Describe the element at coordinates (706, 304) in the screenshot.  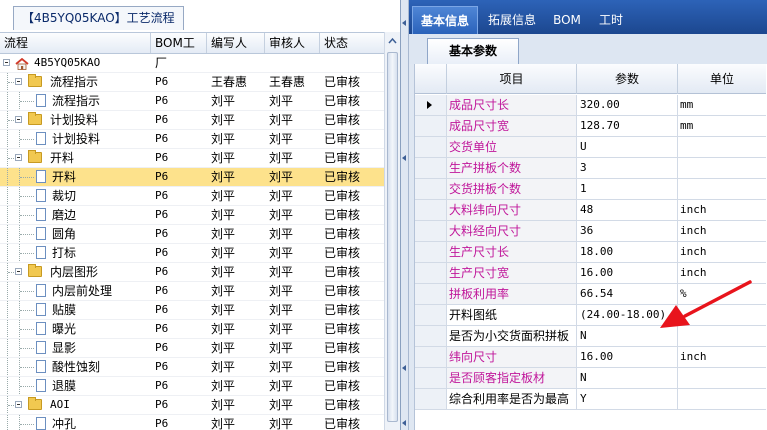
I see `annotation-arrow-icon` at that location.